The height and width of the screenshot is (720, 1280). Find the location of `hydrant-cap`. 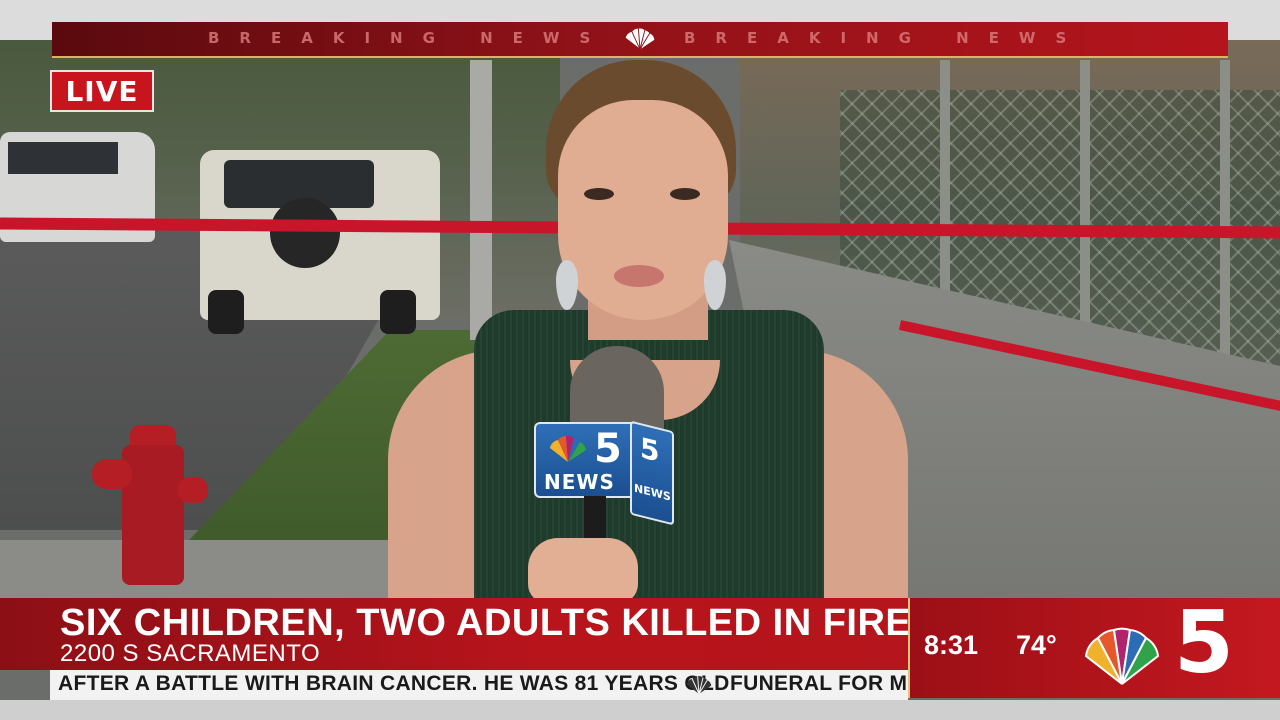

hydrant-cap is located at coordinates (153, 436).